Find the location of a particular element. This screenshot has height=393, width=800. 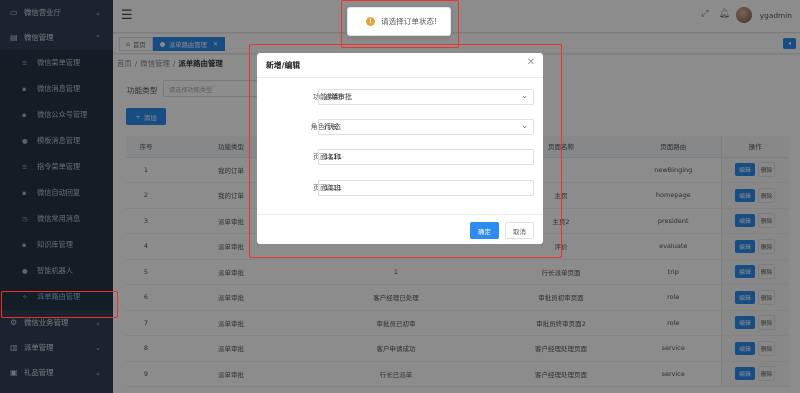

close-icon: ✕ is located at coordinates (531, 62).